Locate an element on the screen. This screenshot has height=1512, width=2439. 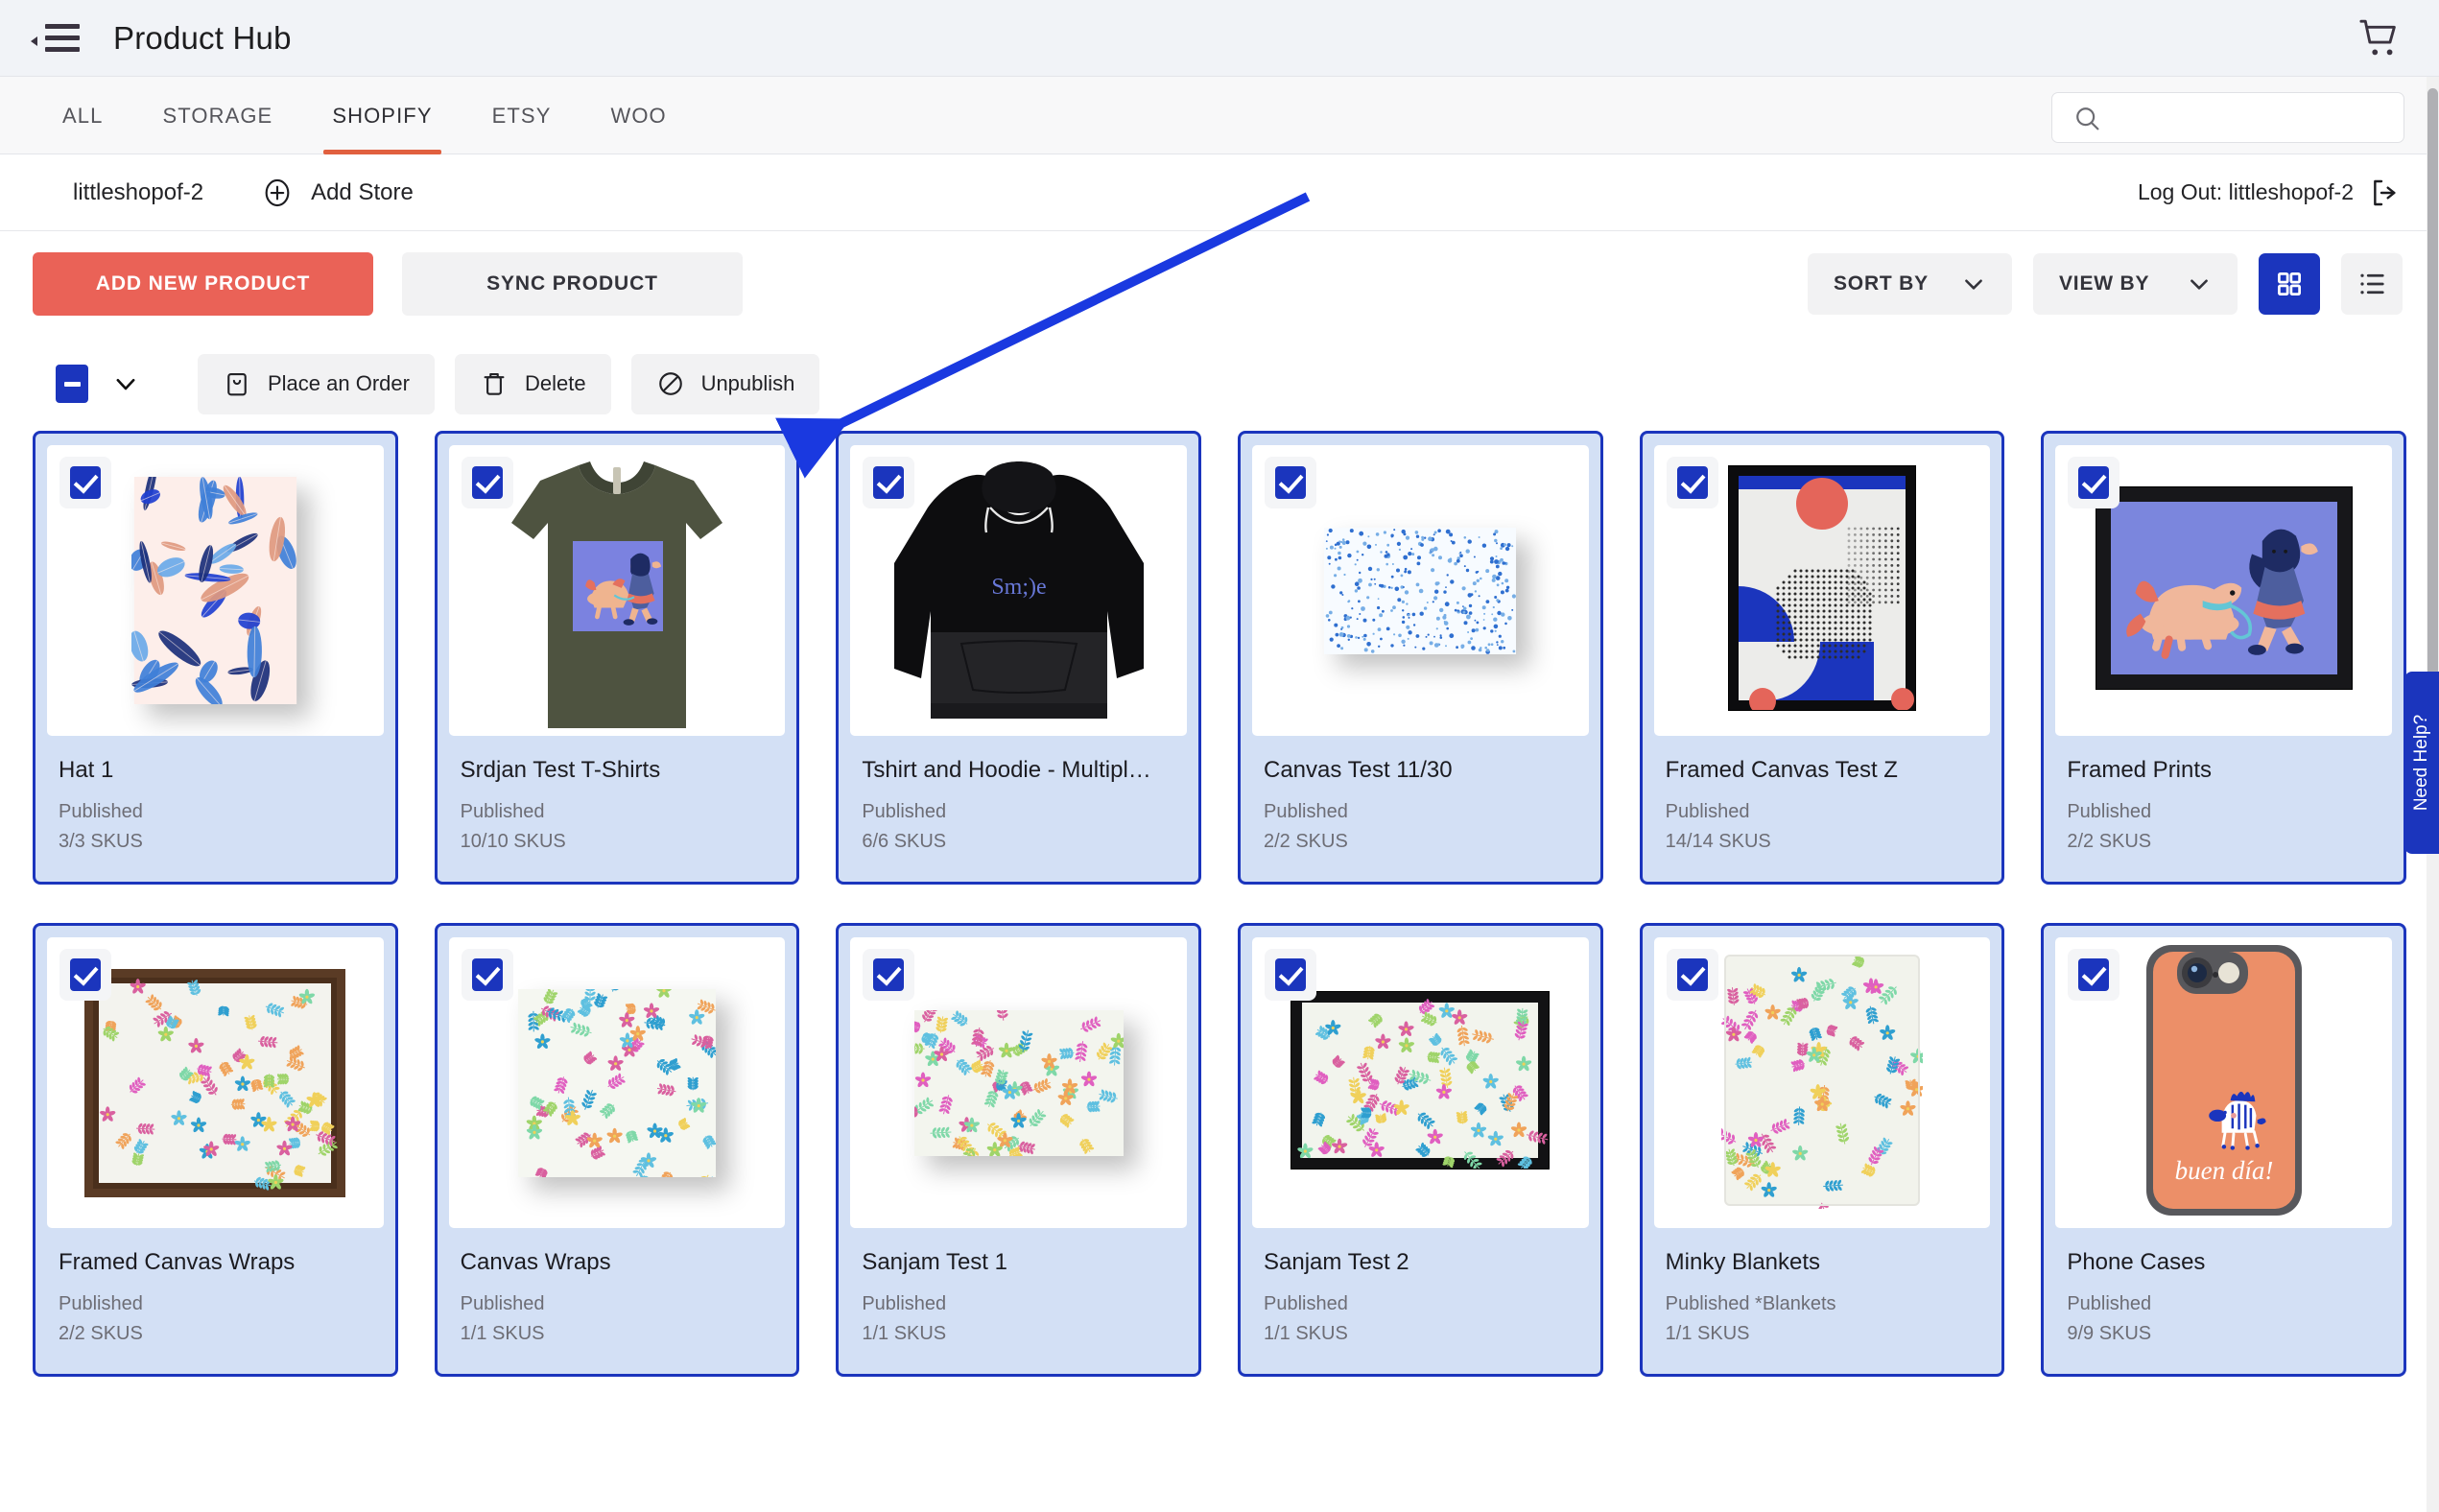
add-store-button: Add Store is located at coordinates (337, 193).